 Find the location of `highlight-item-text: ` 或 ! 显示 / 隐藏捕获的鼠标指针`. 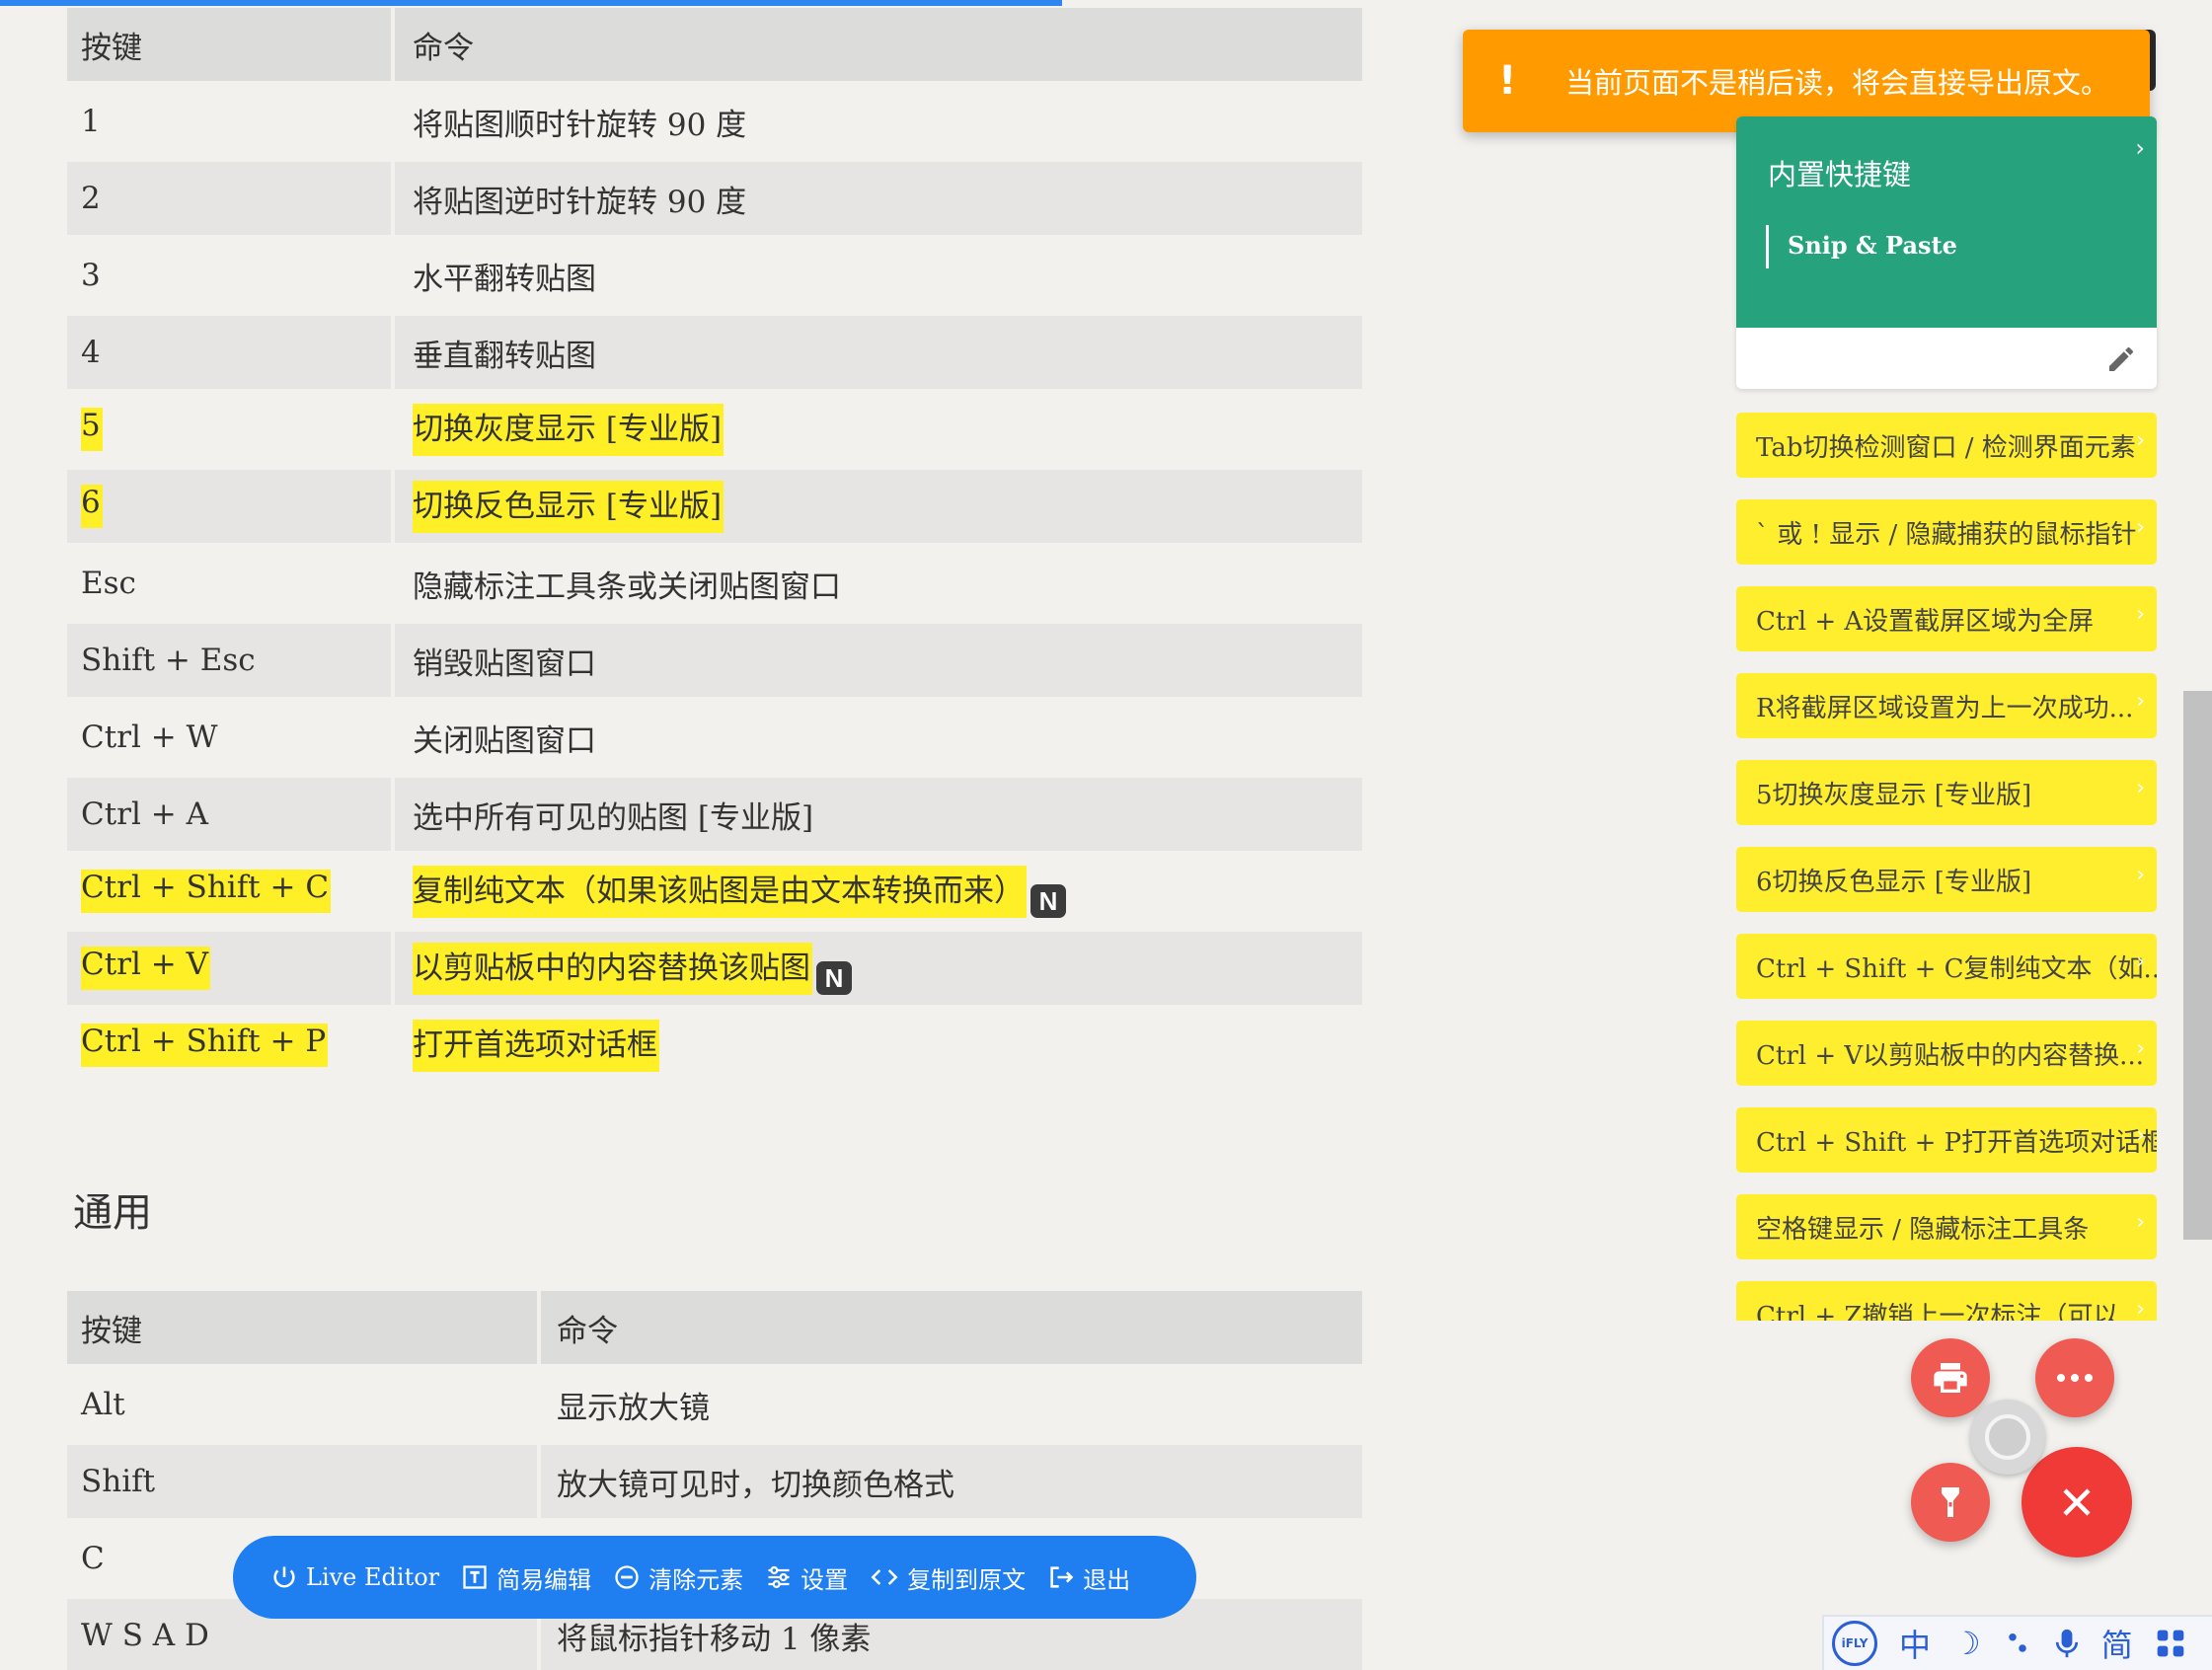

highlight-item-text: ` 或 ! 显示 / 隐藏捕获的鼠标指针 is located at coordinates (1946, 534).